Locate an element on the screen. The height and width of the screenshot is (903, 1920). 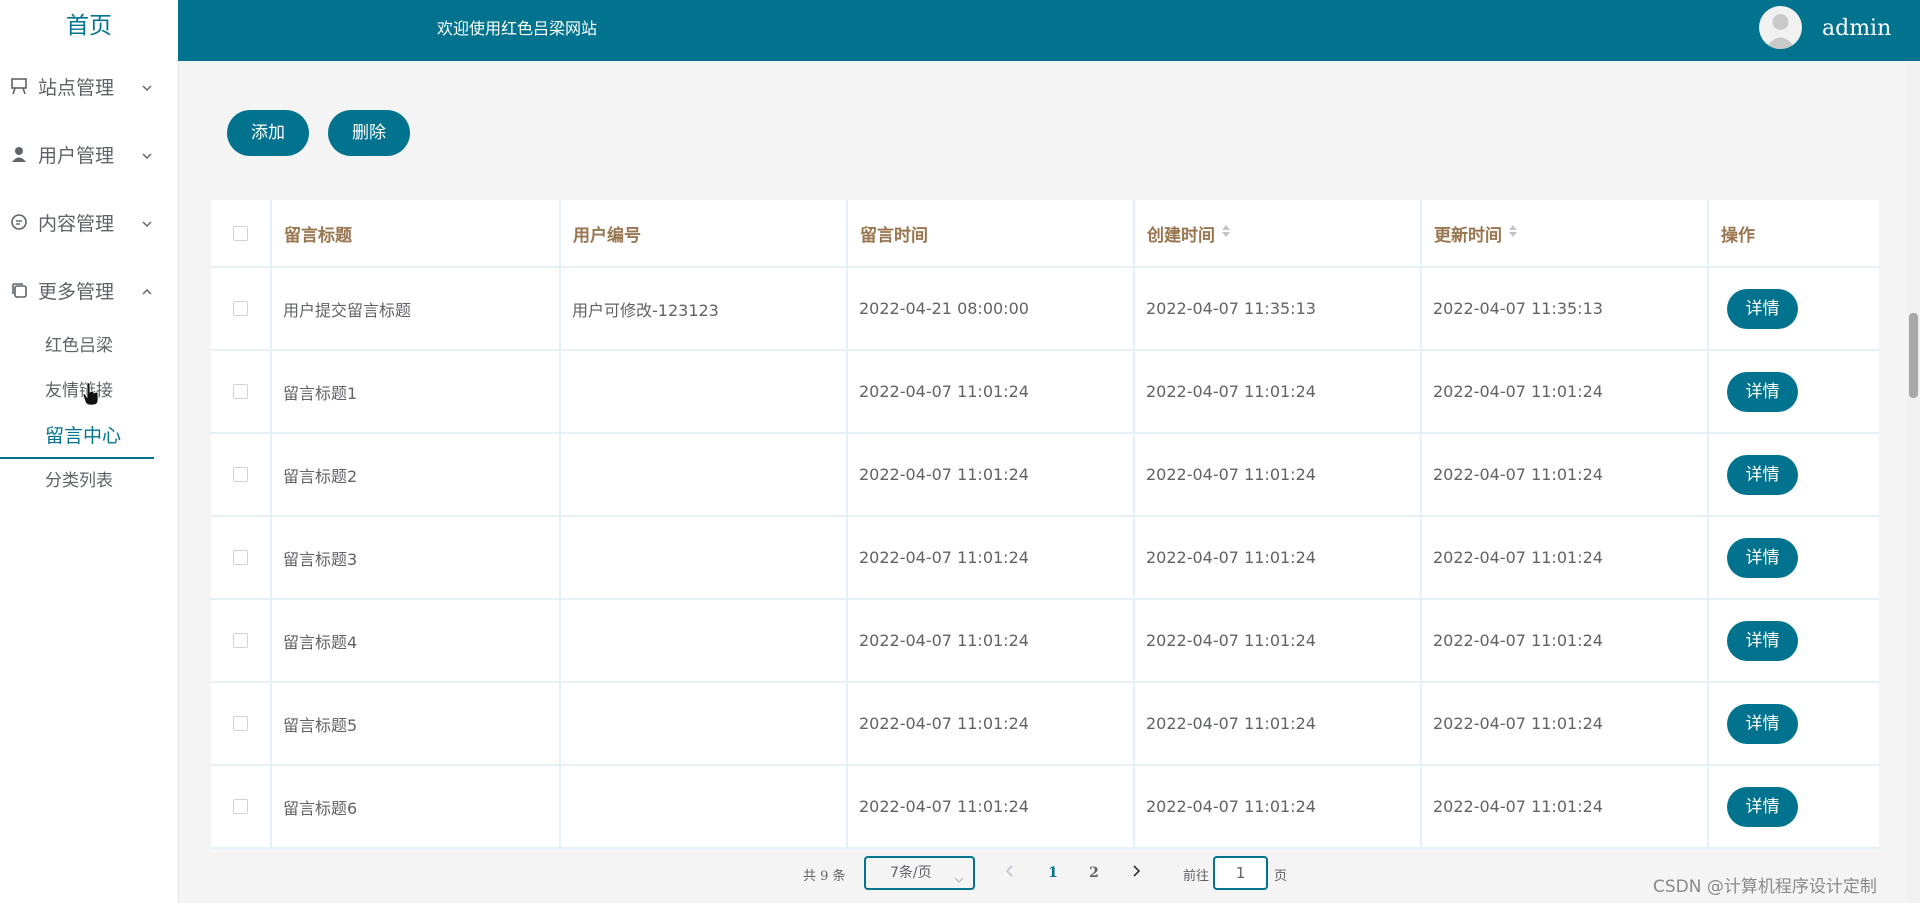
chevron-up-icon is located at coordinates (147, 289).